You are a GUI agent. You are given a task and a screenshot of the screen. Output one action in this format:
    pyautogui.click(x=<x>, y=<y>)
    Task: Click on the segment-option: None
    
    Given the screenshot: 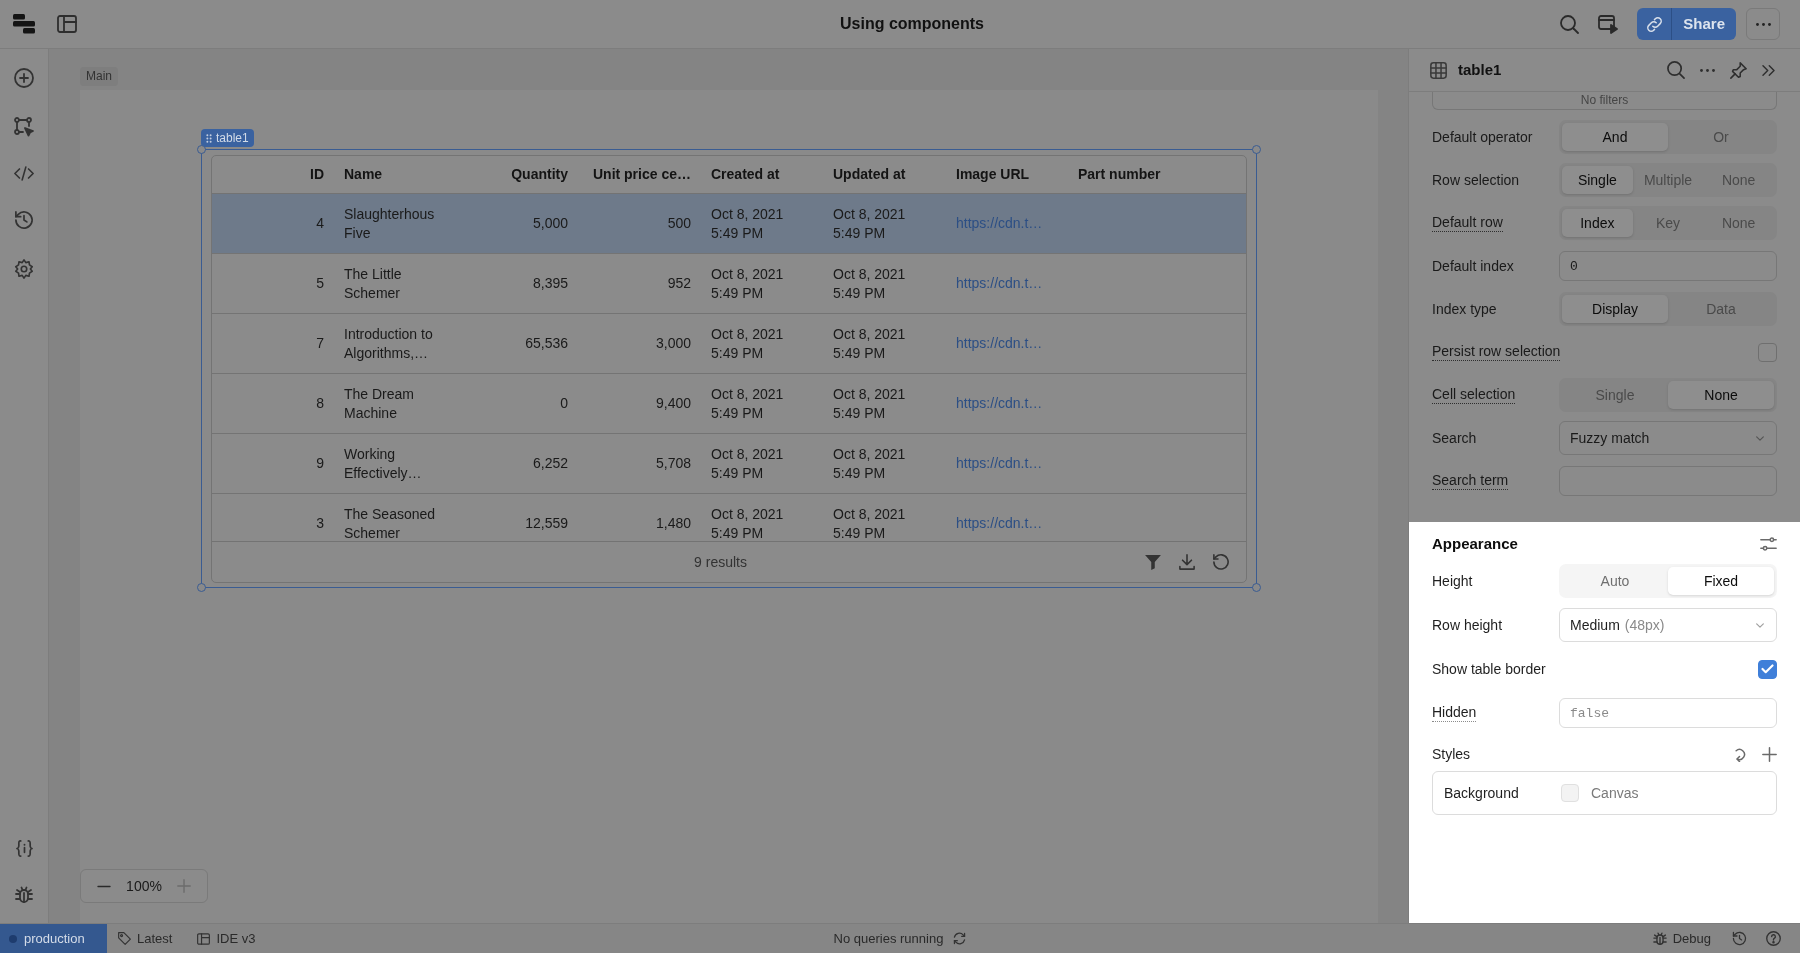 What is the action you would take?
    pyautogui.click(x=1721, y=395)
    